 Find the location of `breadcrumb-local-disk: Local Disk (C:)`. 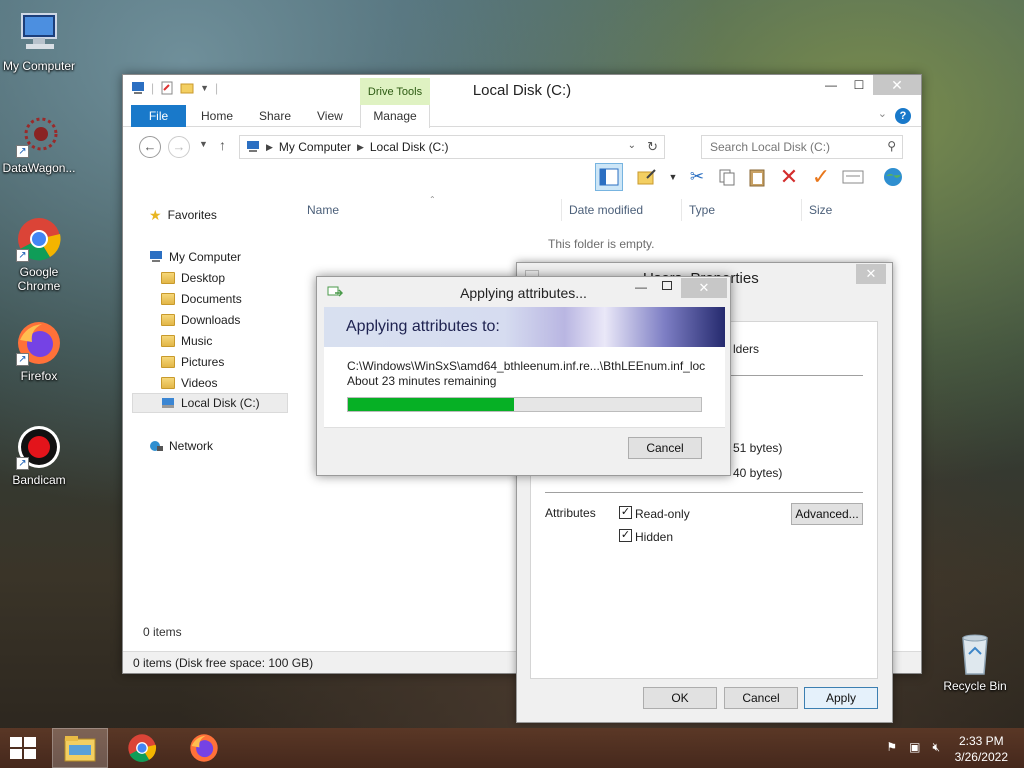

breadcrumb-local-disk: Local Disk (C:) is located at coordinates (409, 147).